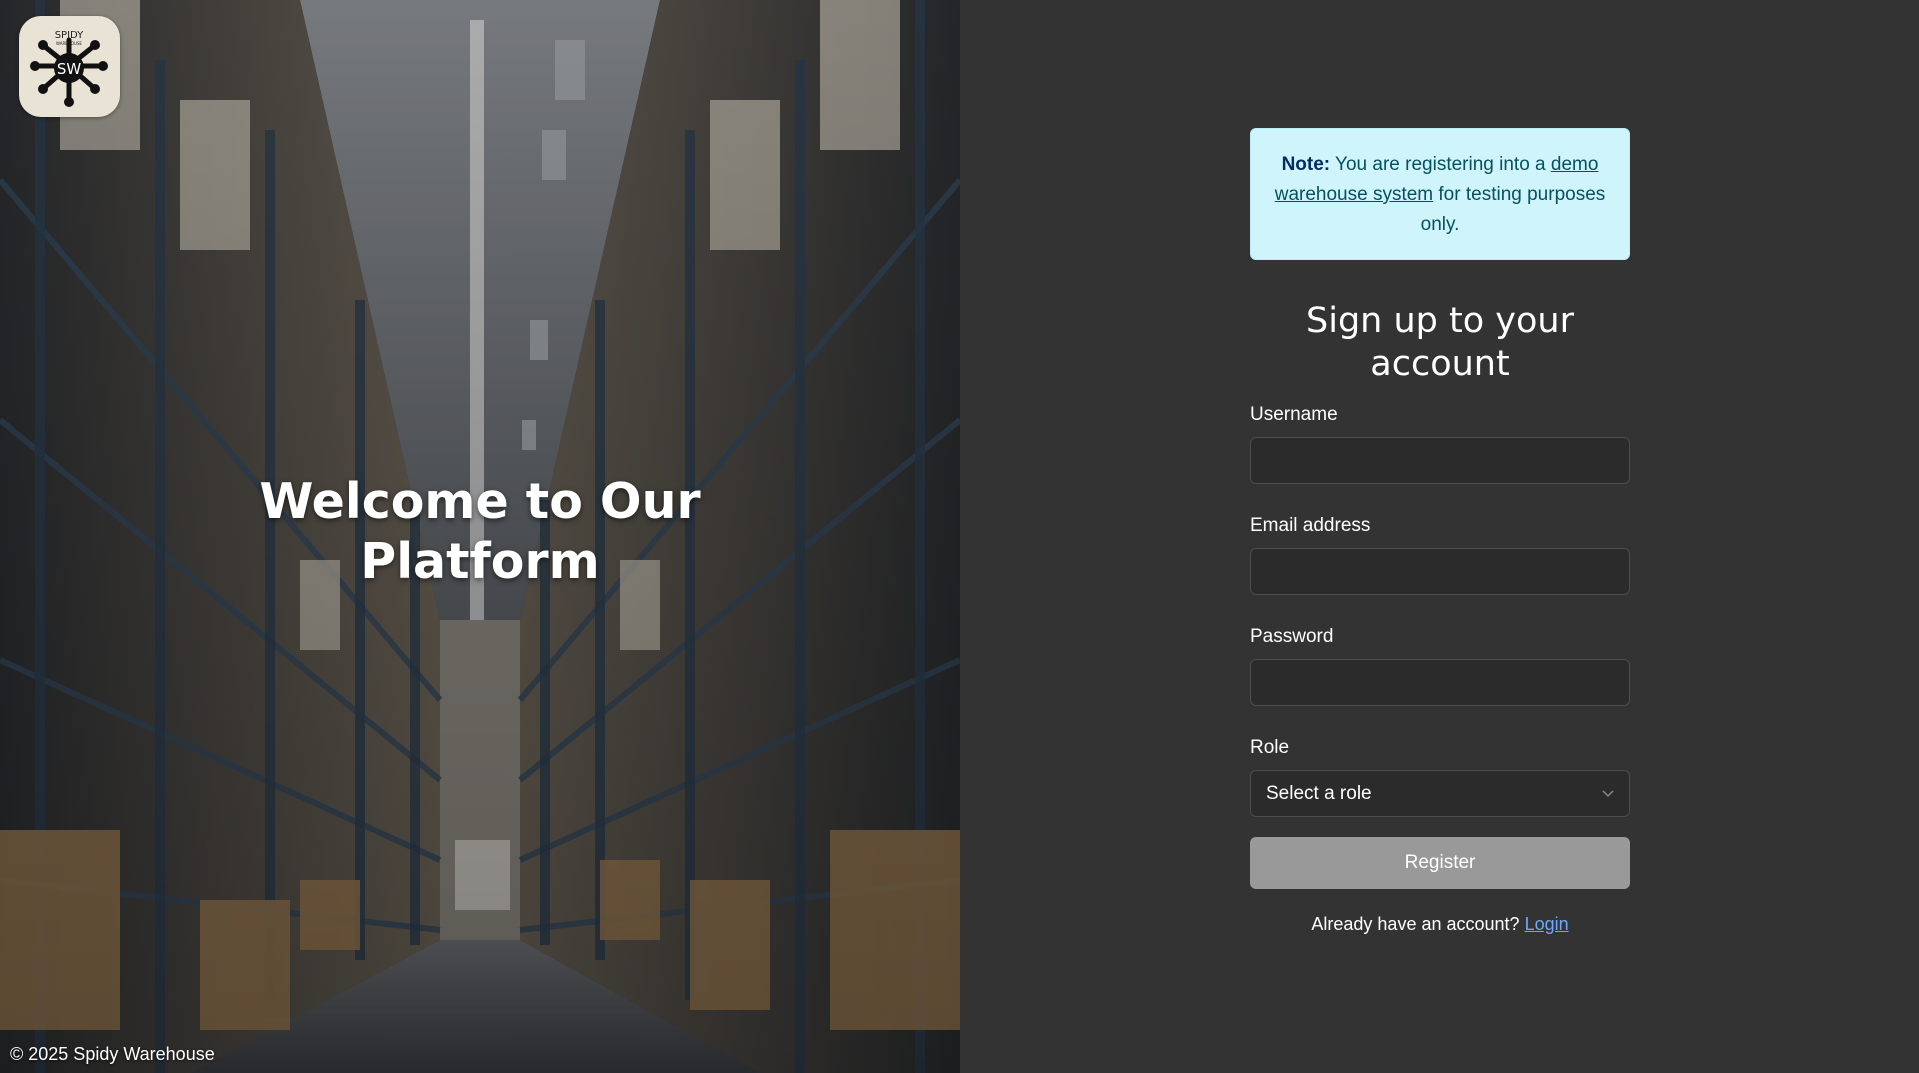 This screenshot has width=1919, height=1073. What do you see at coordinates (1440, 682) in the screenshot?
I see `password-input` at bounding box center [1440, 682].